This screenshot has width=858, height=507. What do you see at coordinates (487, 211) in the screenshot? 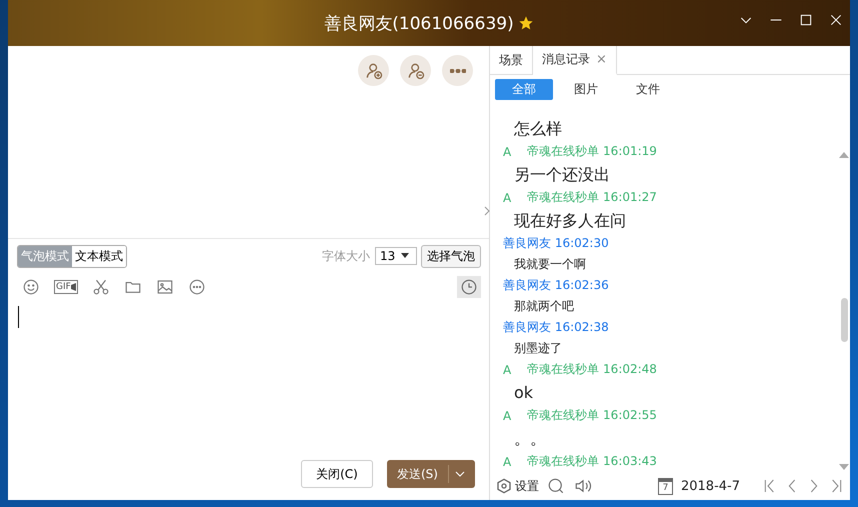
I see `chevron-right-icon` at bounding box center [487, 211].